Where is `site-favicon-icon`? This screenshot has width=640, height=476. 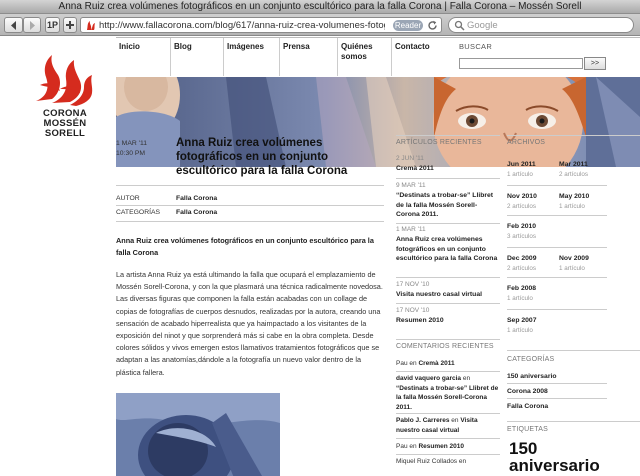
site-favicon-icon is located at coordinates (91, 25).